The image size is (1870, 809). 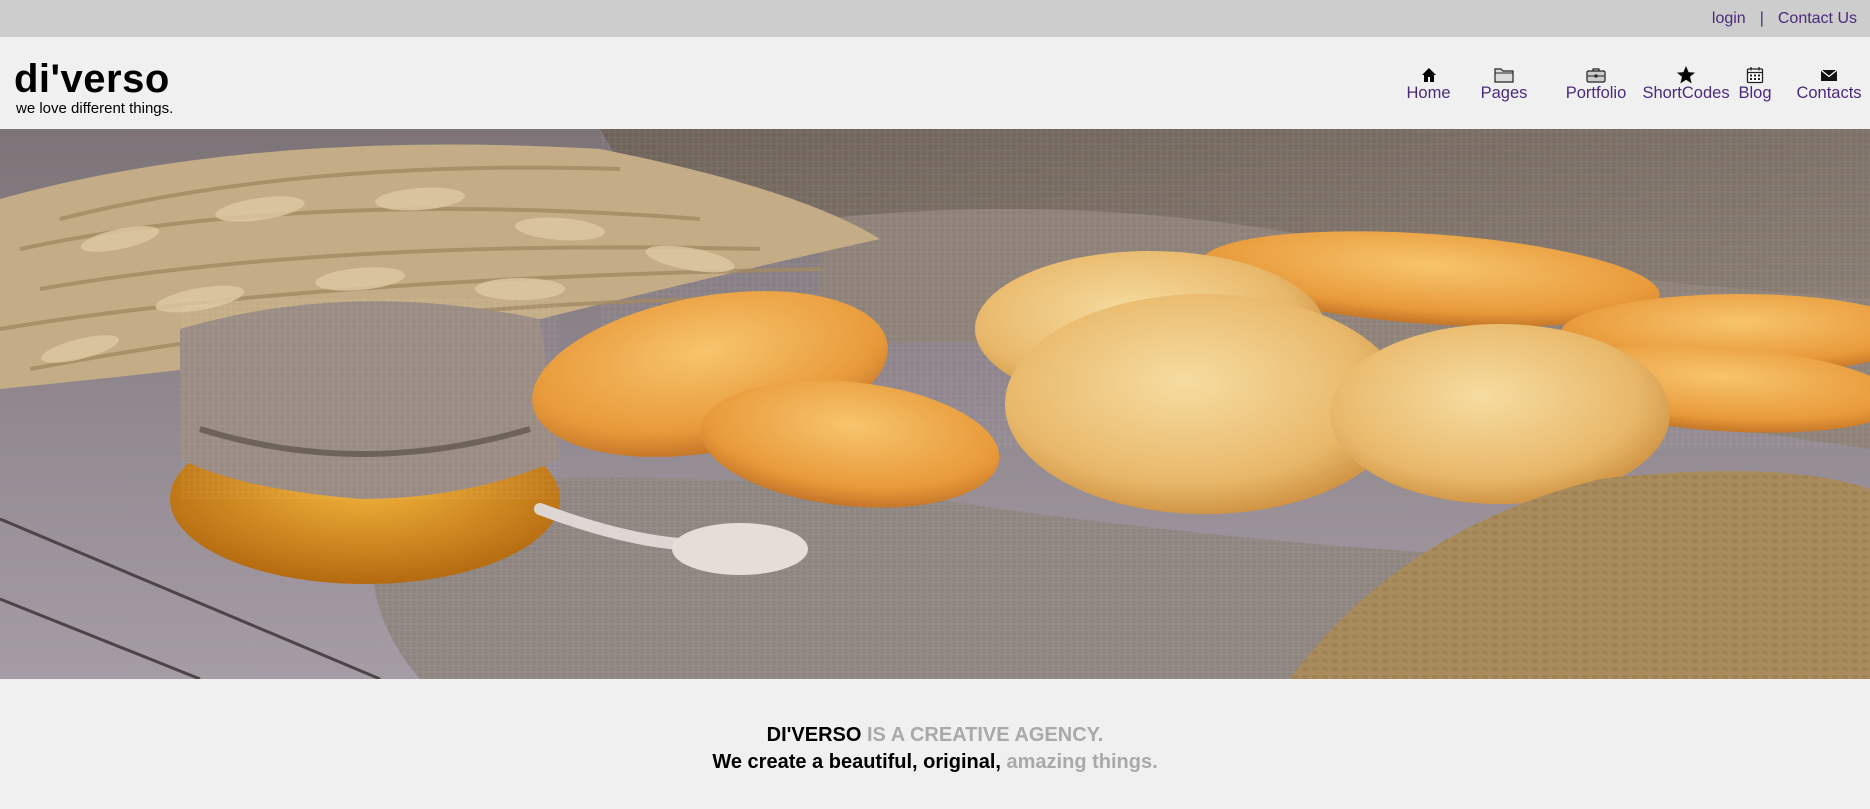 I want to click on nav-item-contacts: Contacts, so click(x=1829, y=83).